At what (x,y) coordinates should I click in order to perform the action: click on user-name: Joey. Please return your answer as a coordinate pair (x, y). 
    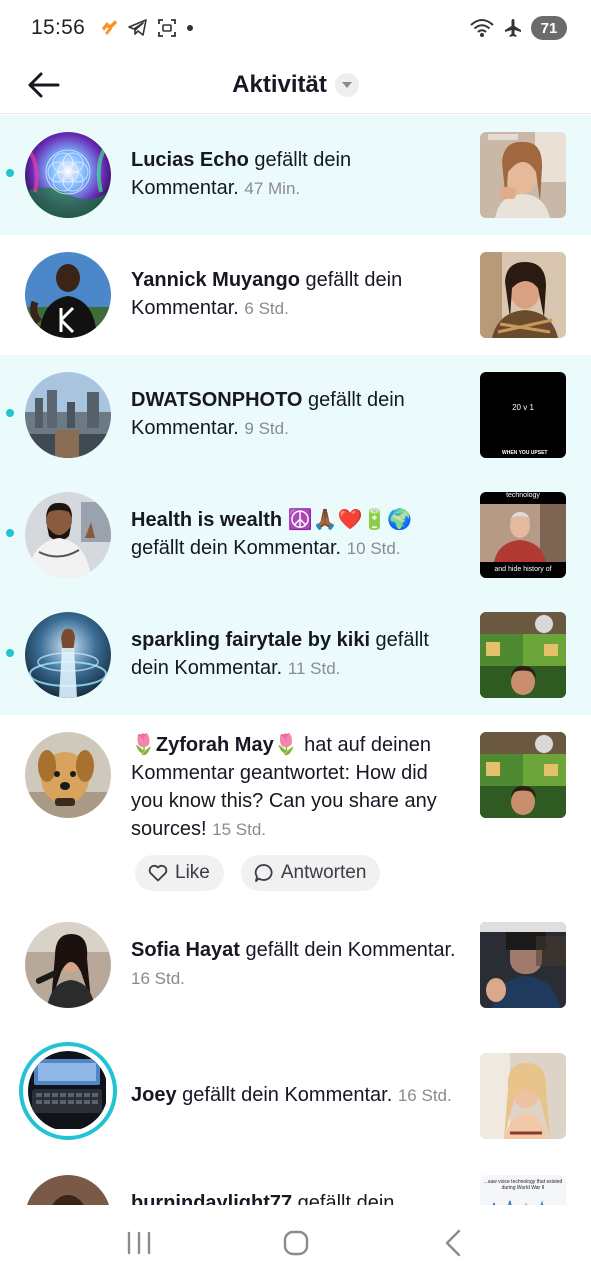
    Looking at the image, I should click on (154, 1095).